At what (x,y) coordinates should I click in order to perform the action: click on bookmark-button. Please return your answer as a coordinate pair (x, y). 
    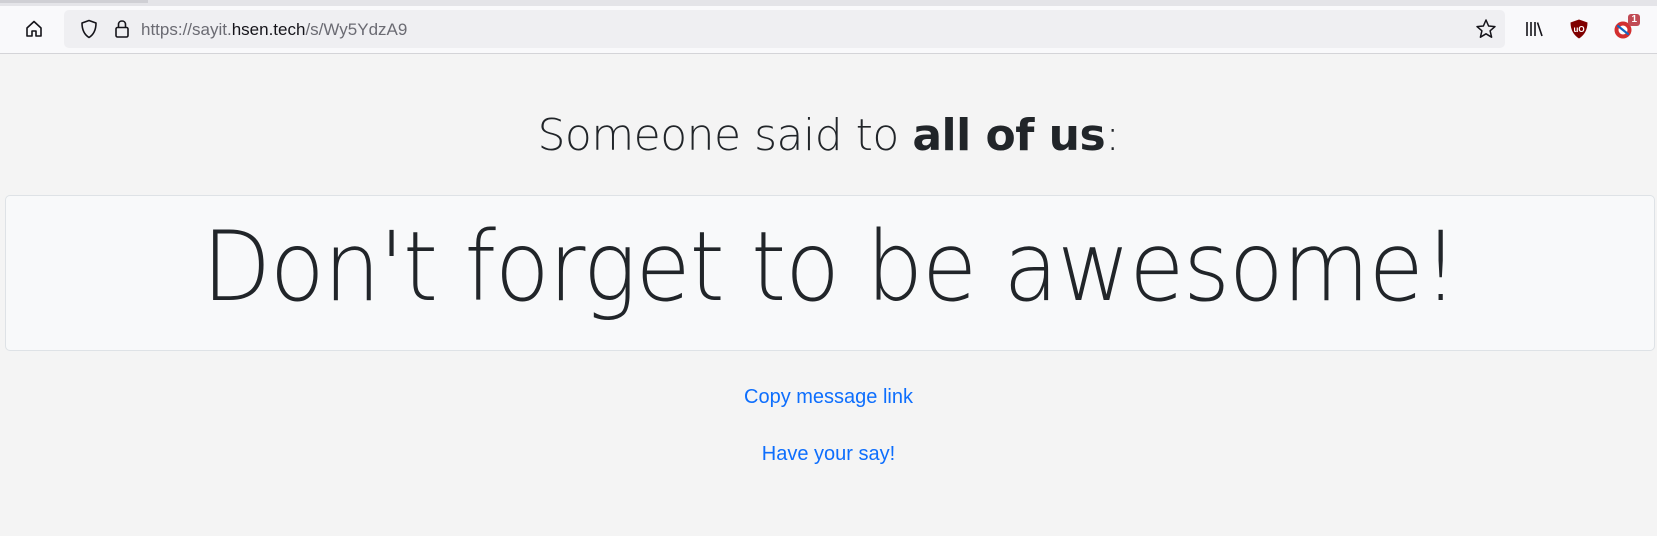
    Looking at the image, I should click on (1486, 29).